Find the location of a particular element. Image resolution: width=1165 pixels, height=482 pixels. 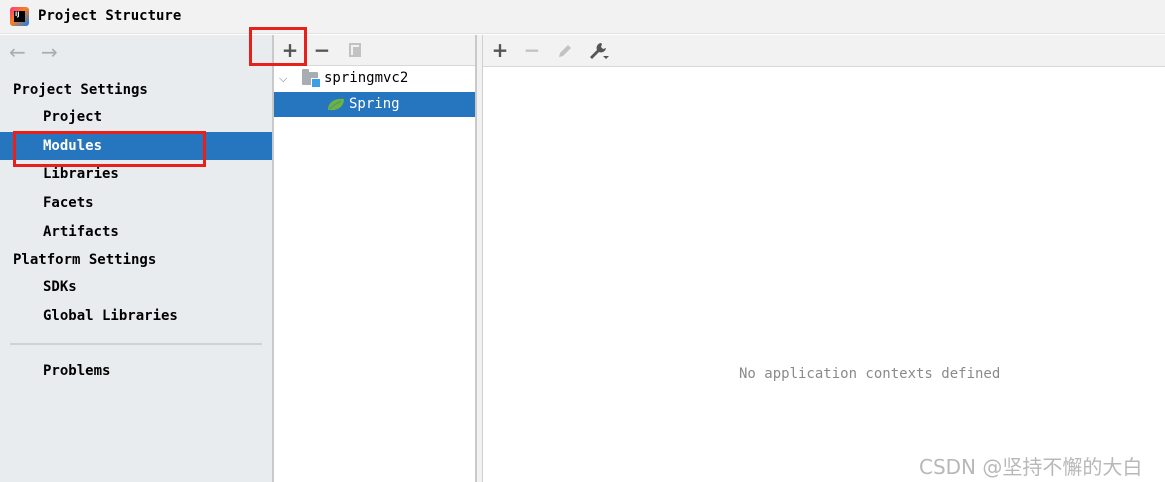

sidebar-item-sdks: SDKs is located at coordinates (136, 287).